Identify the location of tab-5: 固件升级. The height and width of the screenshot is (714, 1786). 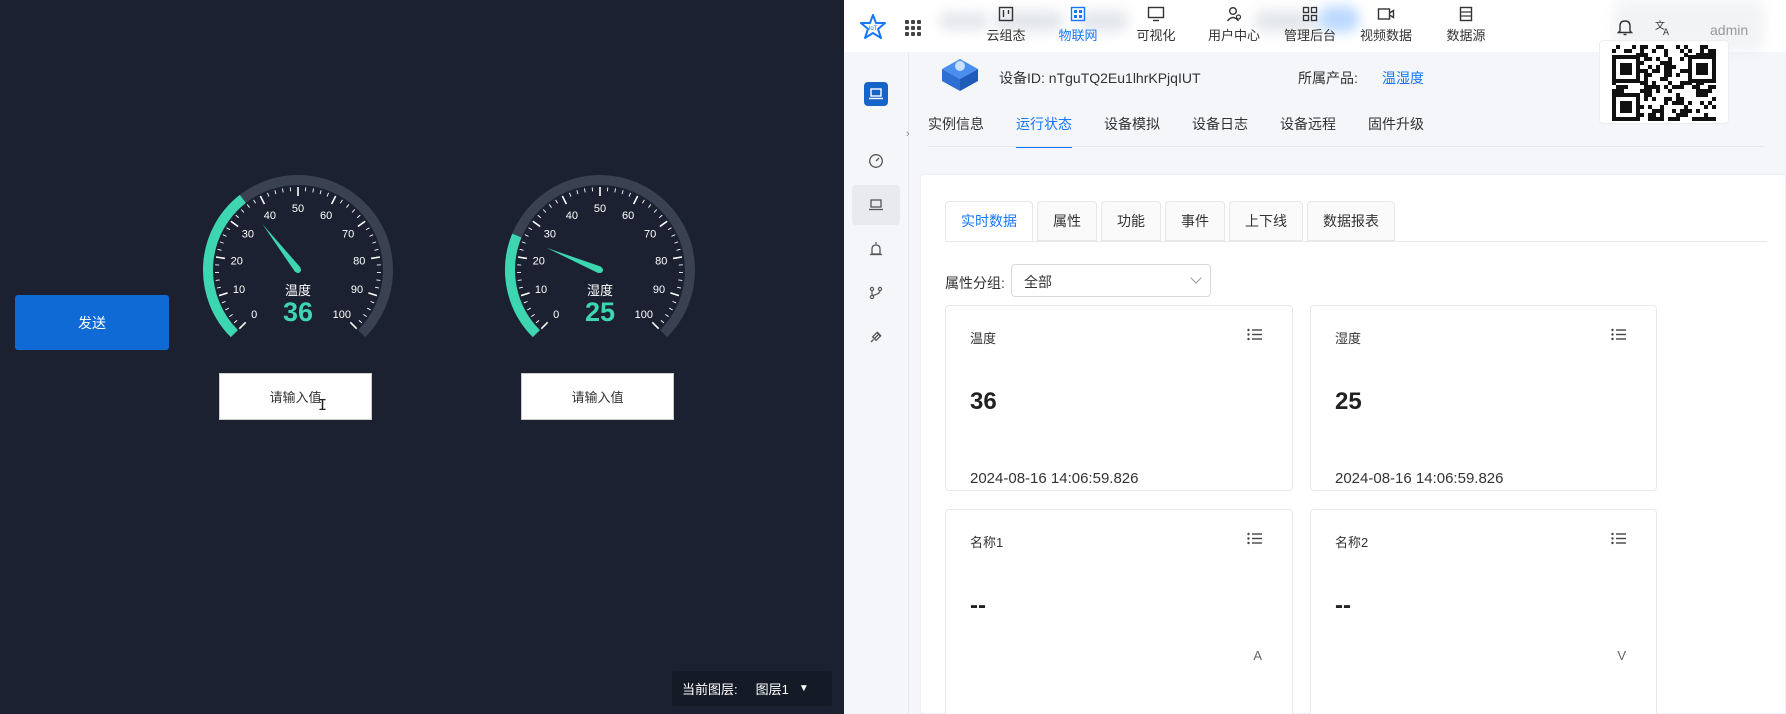
(1396, 131).